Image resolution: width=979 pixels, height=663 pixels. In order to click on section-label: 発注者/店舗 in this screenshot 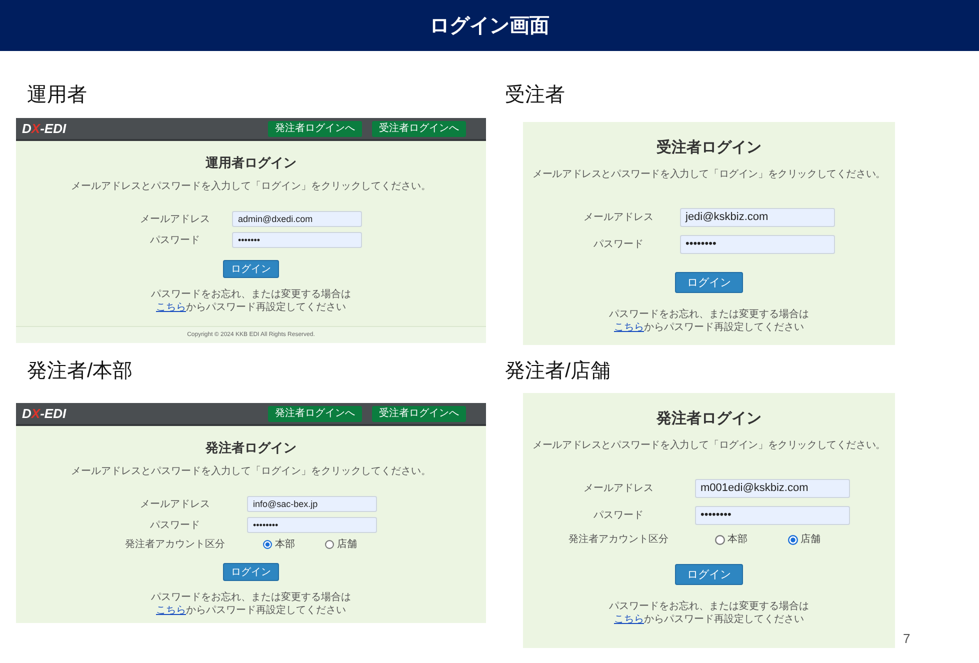, I will do `click(558, 371)`.